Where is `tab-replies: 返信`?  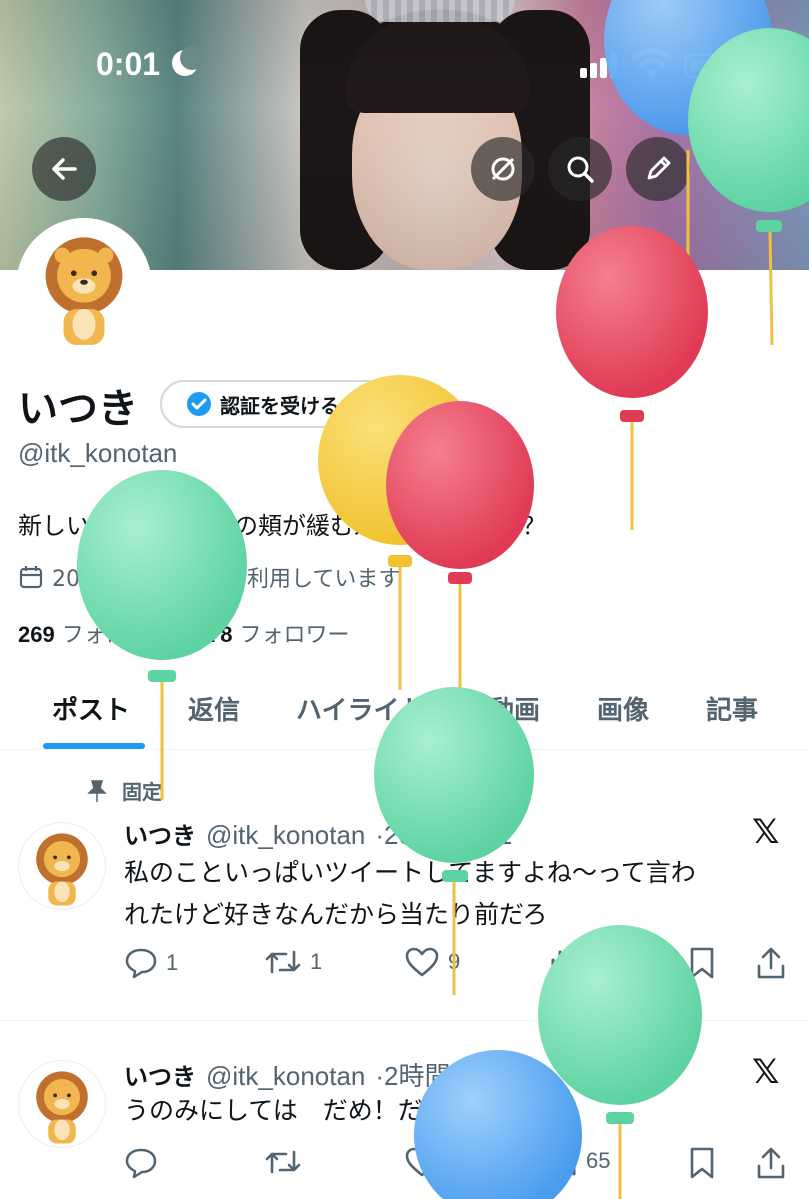 tab-replies: 返信 is located at coordinates (214, 708).